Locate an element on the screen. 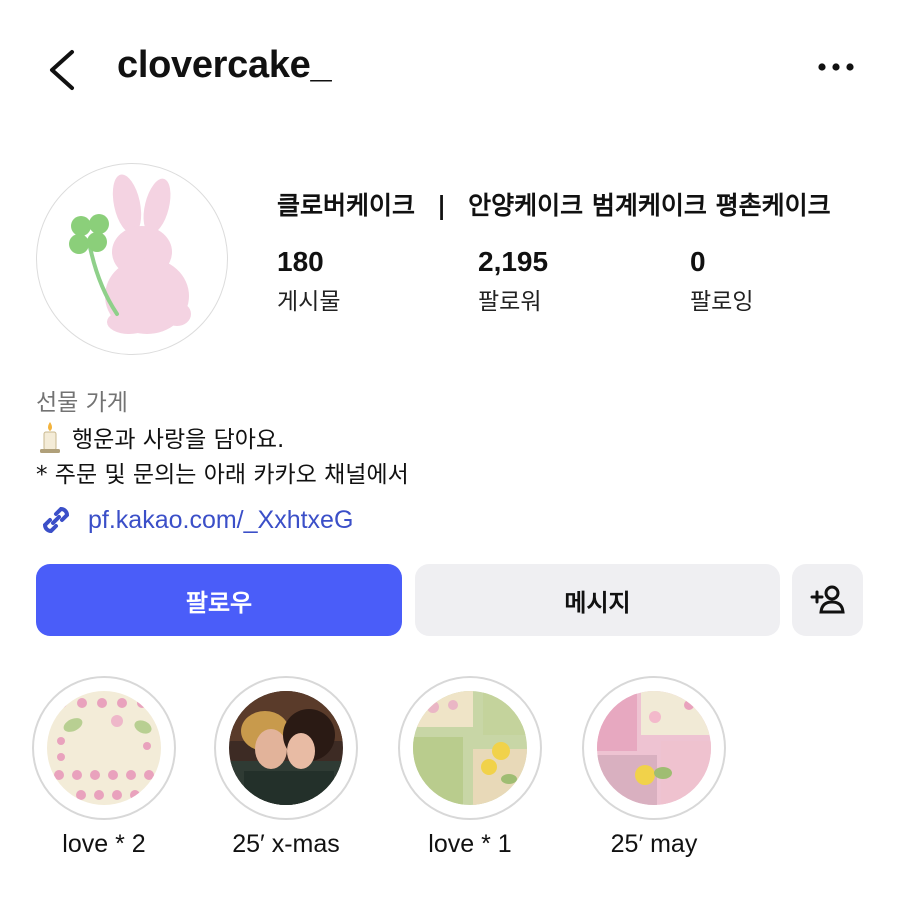  stat-posts: 180 게시물 is located at coordinates (308, 281).